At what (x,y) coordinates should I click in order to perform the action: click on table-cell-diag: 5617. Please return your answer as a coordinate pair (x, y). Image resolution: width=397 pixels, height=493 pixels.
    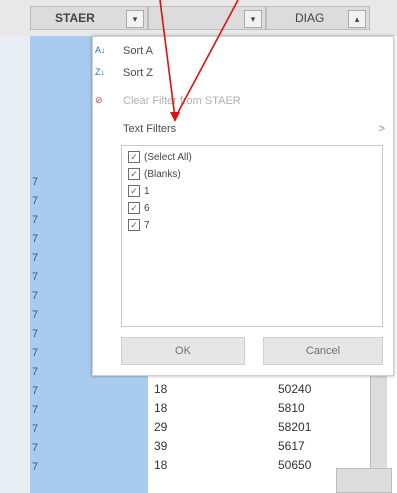
    Looking at the image, I should click on (291, 446).